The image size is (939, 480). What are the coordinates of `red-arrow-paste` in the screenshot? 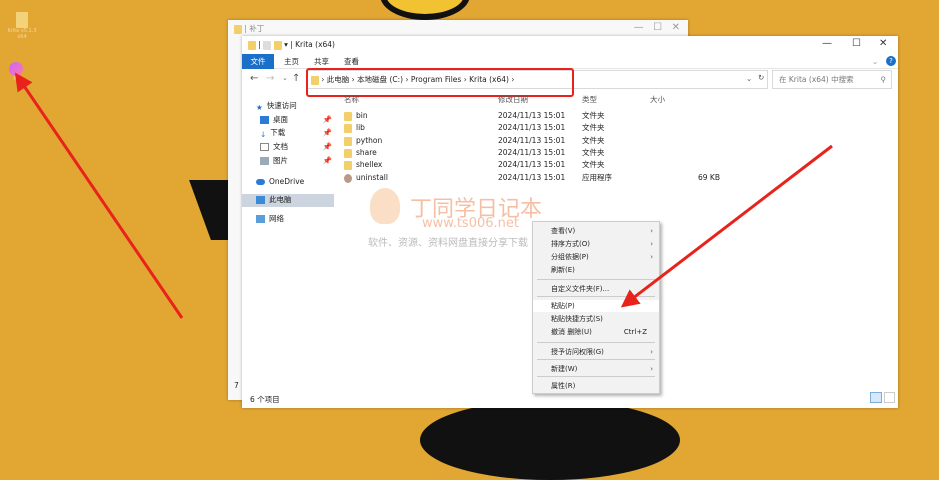 It's located at (726, 226).